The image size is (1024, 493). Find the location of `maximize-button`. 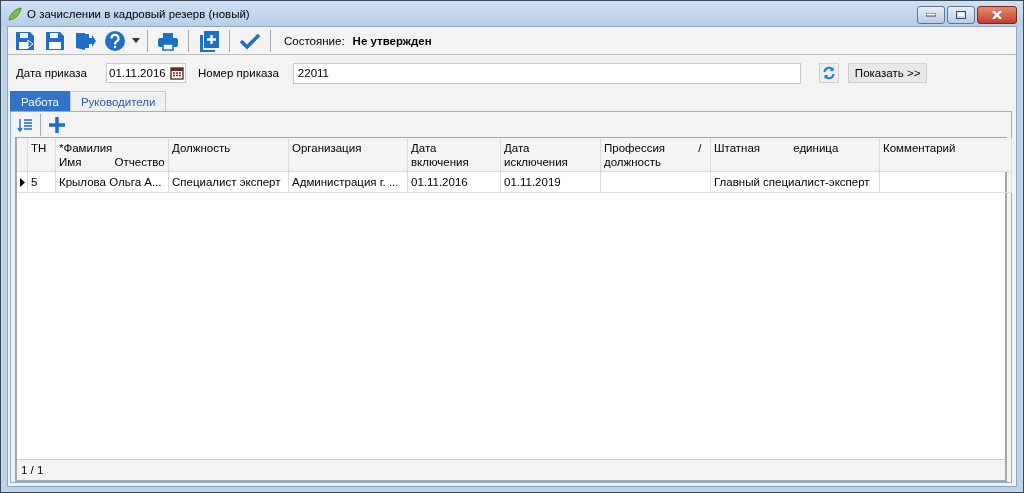

maximize-button is located at coordinates (961, 15).